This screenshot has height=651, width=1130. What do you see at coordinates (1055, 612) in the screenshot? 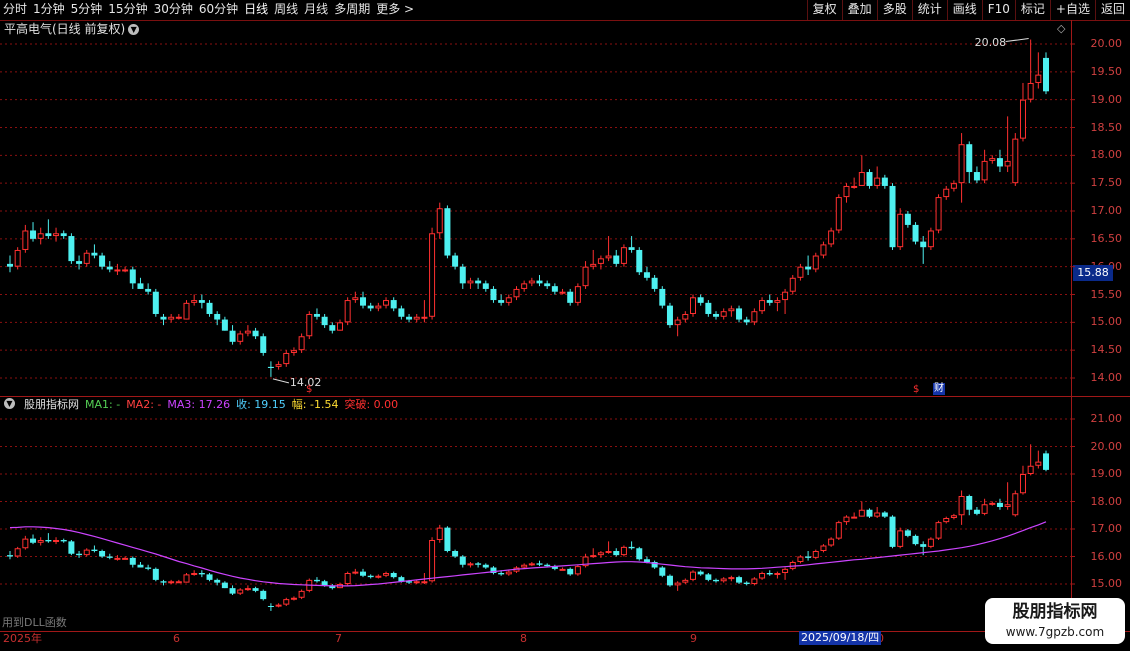
I see `watermark-title: 股朋指标网` at bounding box center [1055, 612].